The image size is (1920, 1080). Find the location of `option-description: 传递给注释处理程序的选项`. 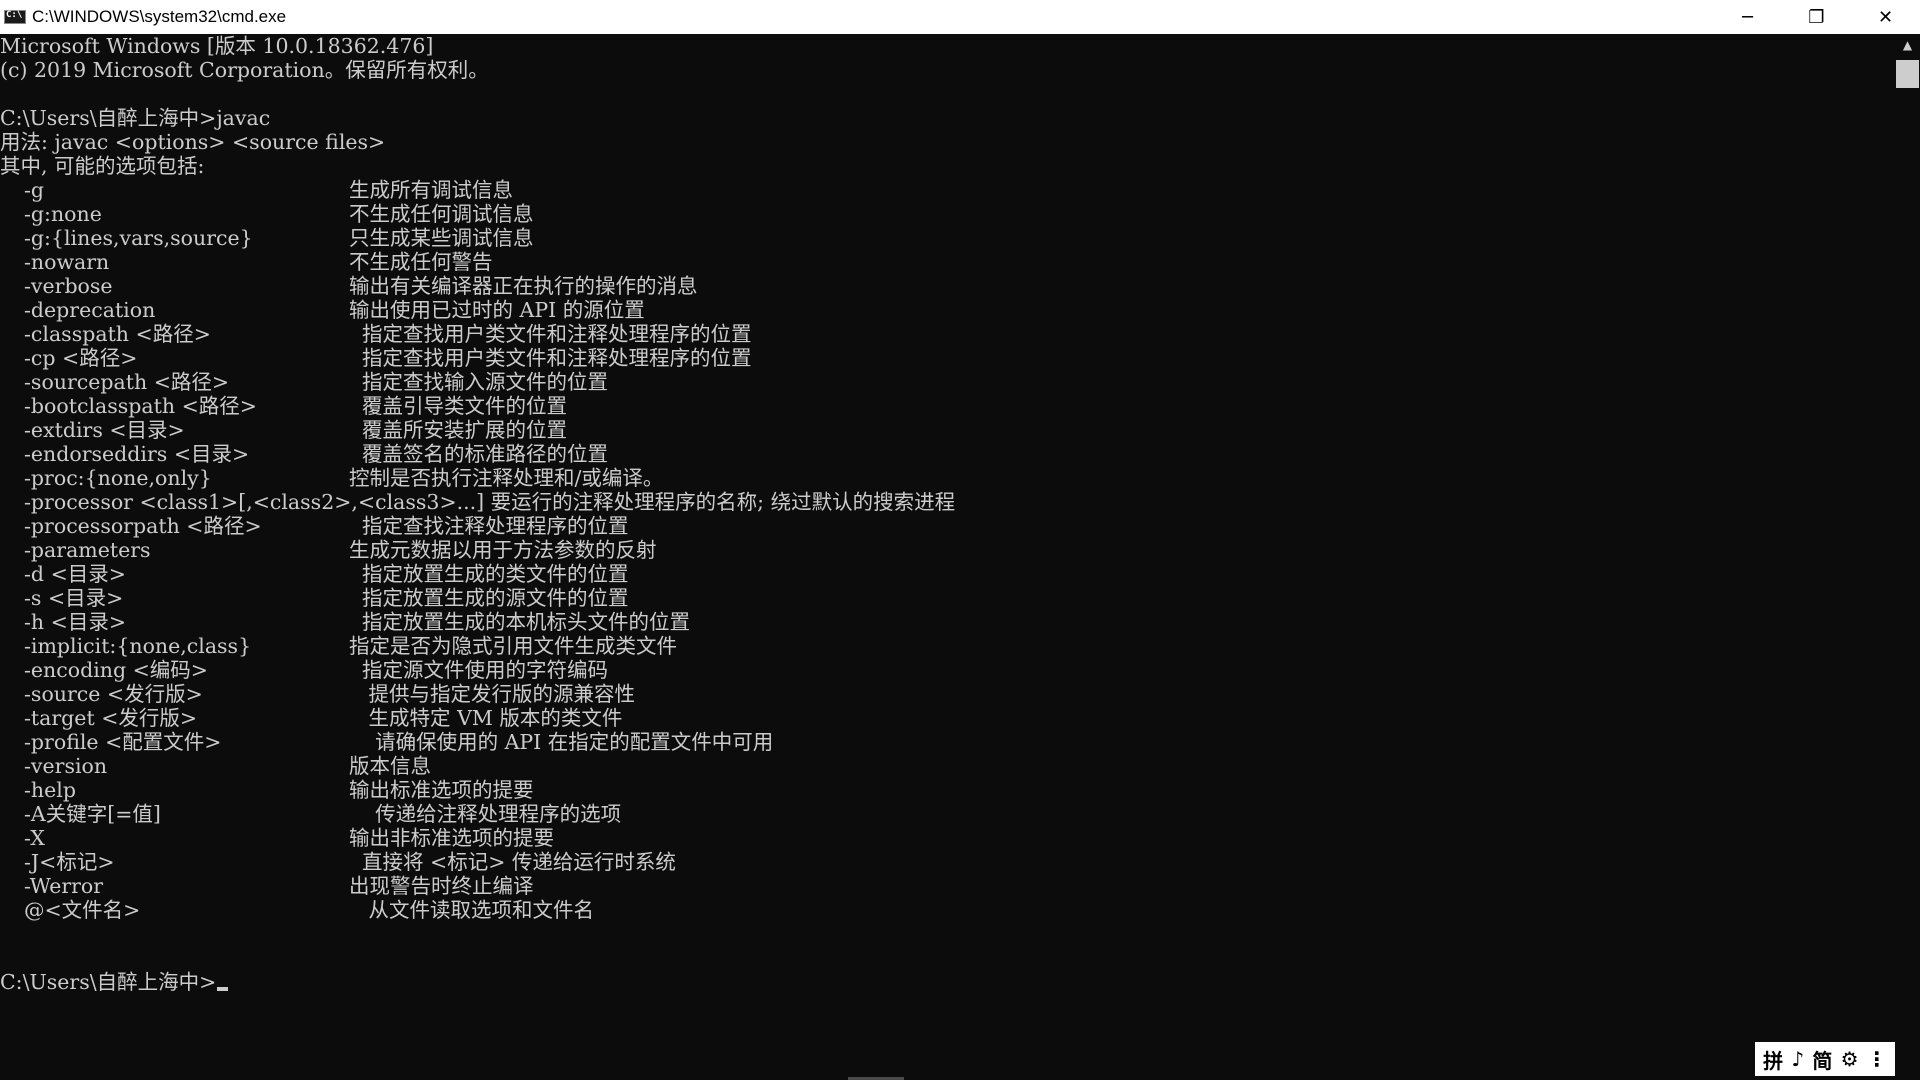

option-description: 传递给注释处理程序的选项 is located at coordinates (485, 814).